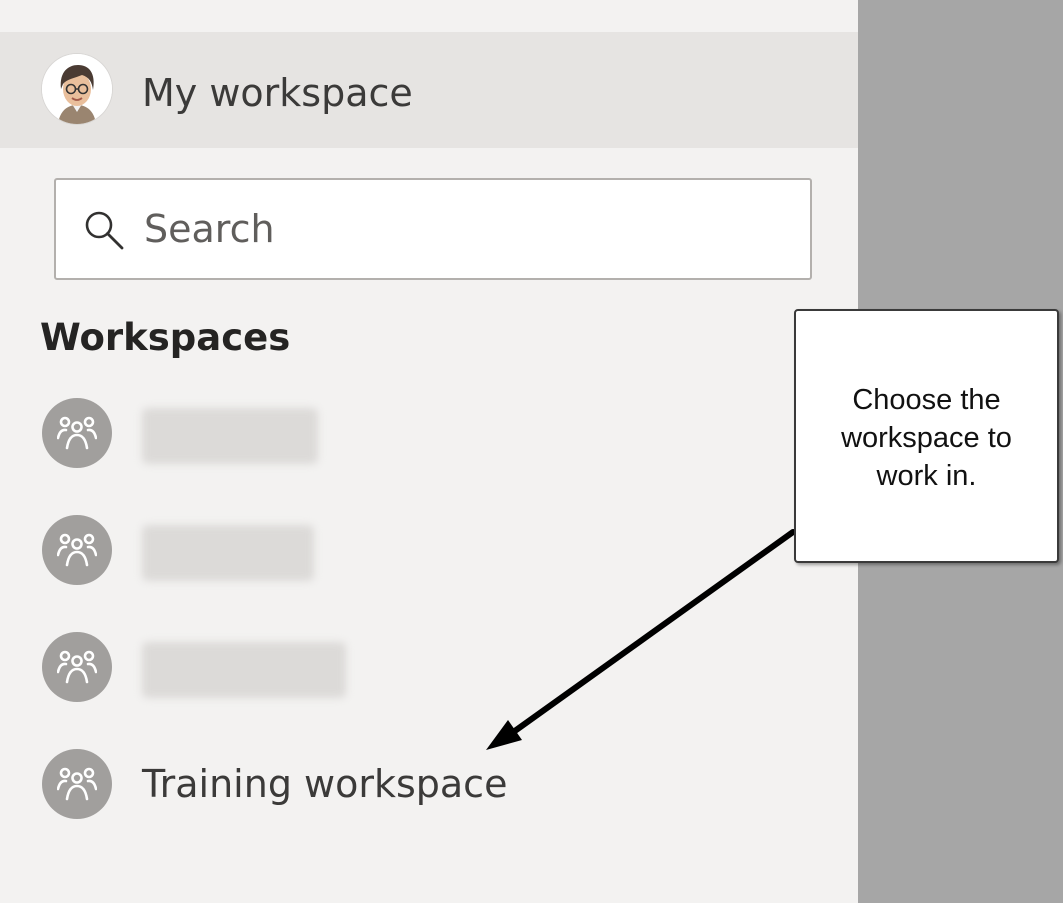  I want to click on workspace-item-training: Training workspace, so click(380, 794).